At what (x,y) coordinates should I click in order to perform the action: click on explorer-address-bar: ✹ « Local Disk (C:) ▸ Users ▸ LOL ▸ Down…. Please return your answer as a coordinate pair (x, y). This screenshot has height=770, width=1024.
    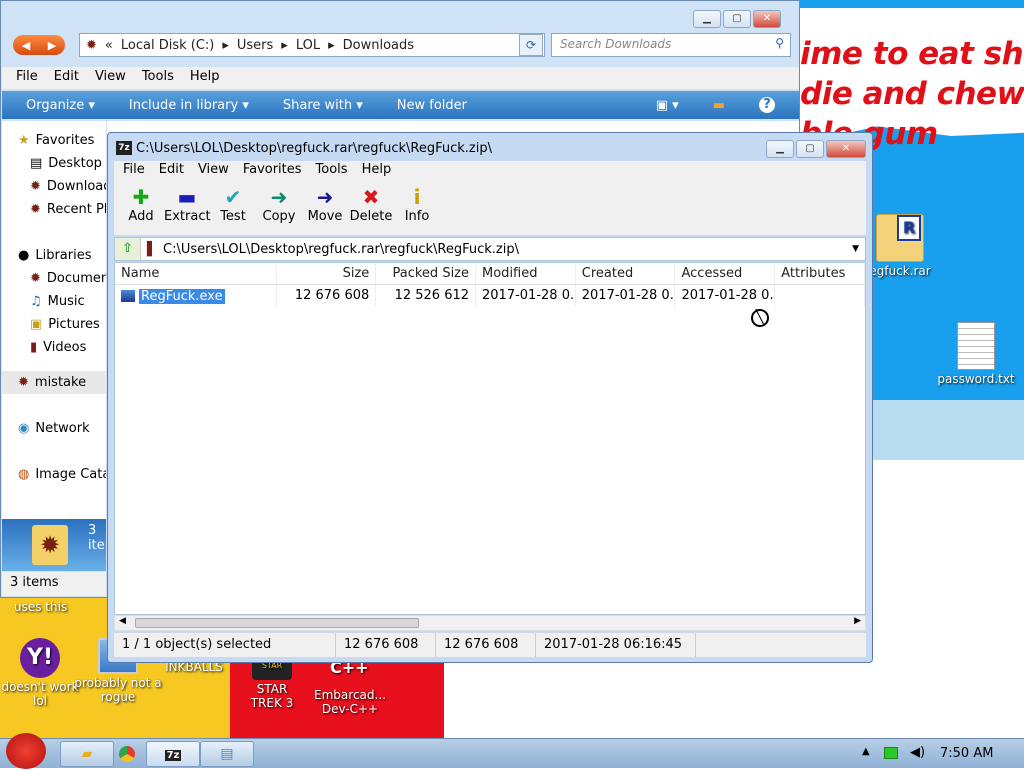
    Looking at the image, I should click on (312, 45).